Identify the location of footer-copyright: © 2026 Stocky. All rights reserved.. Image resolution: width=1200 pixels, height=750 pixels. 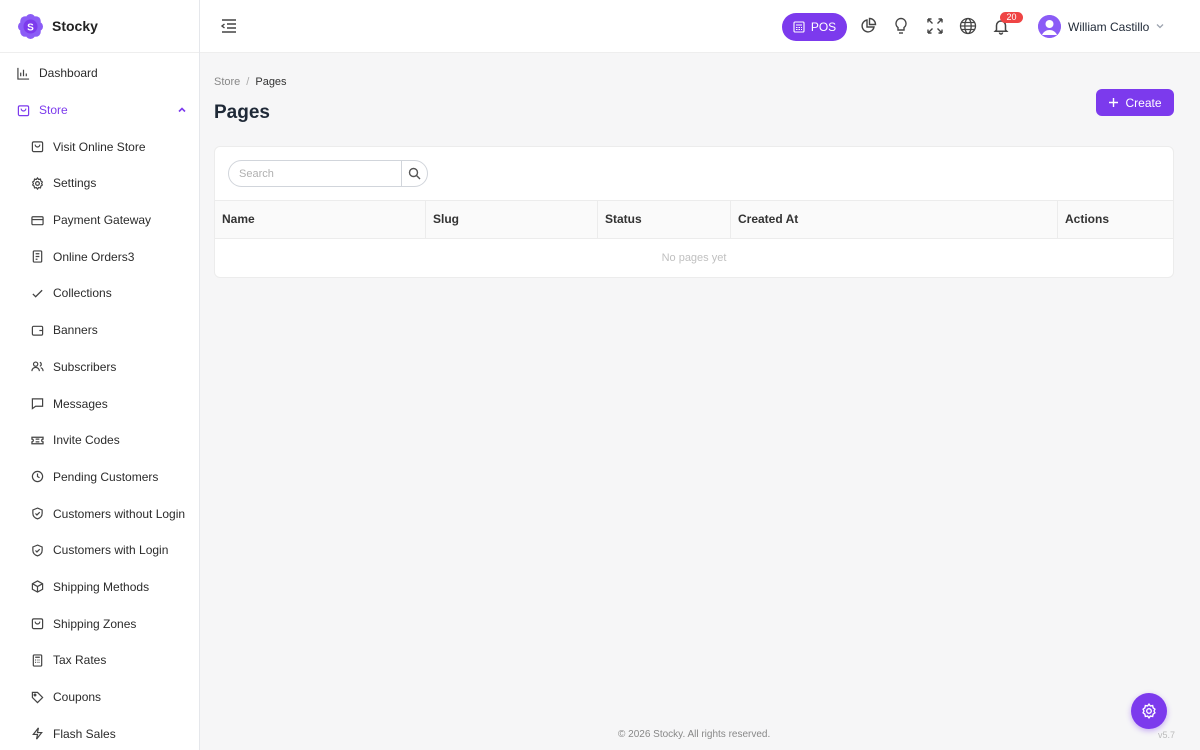
(694, 734).